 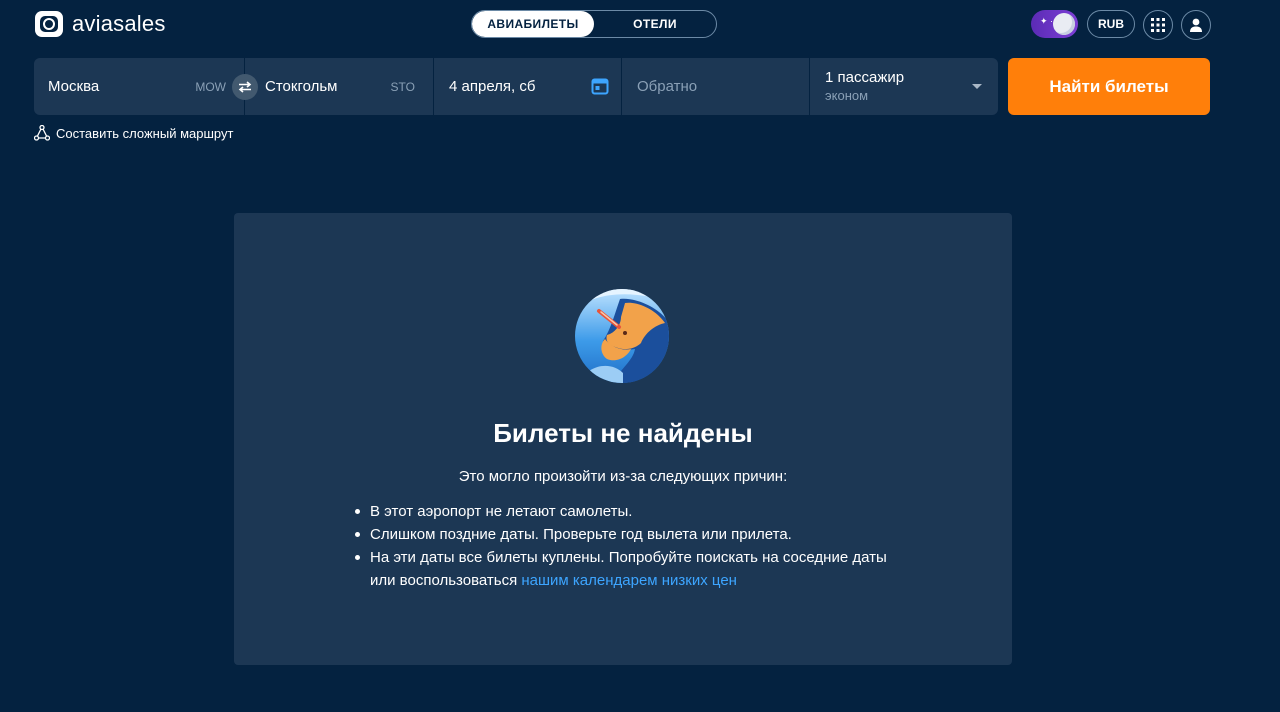 What do you see at coordinates (74, 86) in the screenshot?
I see `origin-city: Москва` at bounding box center [74, 86].